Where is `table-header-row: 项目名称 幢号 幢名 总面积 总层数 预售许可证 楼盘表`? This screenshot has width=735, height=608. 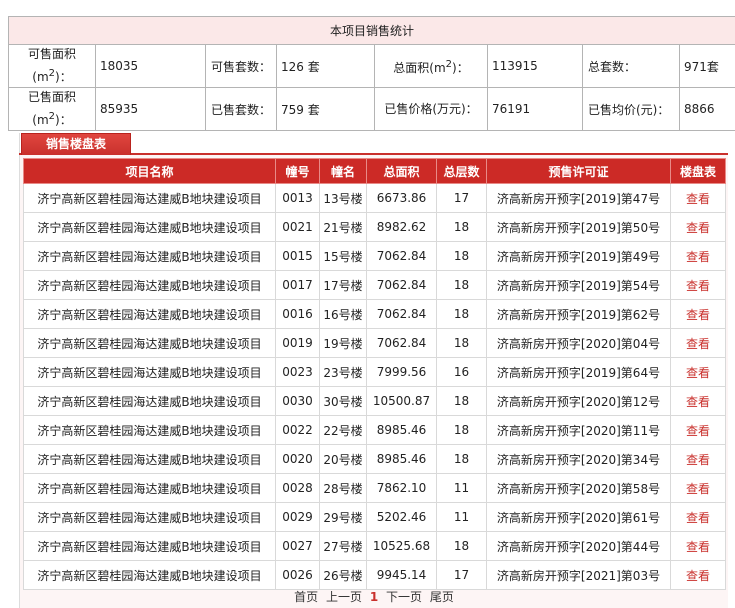
table-header-row: 项目名称 幢号 幢名 总面积 总层数 预售许可证 楼盘表 is located at coordinates (374, 171).